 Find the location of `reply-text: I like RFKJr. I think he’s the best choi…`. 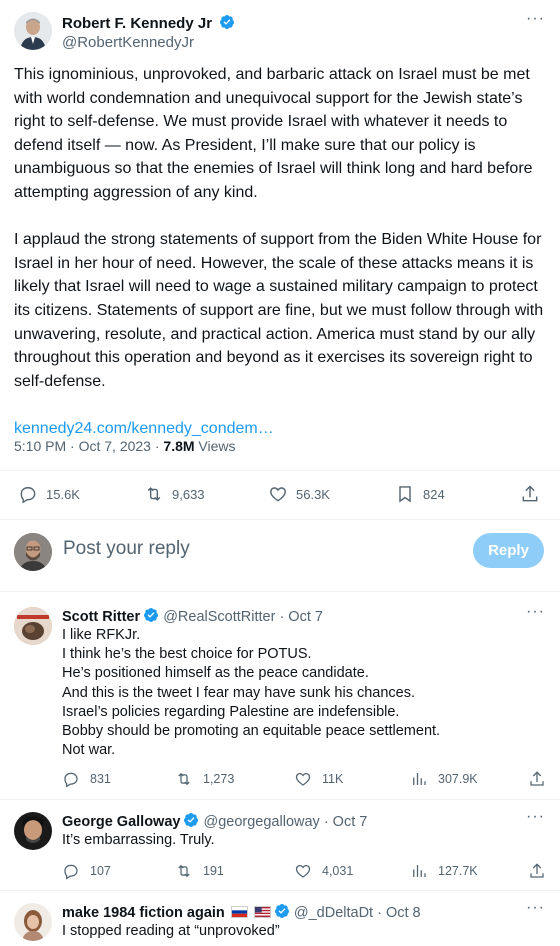

reply-text: I like RFKJr. I think he’s the best choi… is located at coordinates (302, 693).